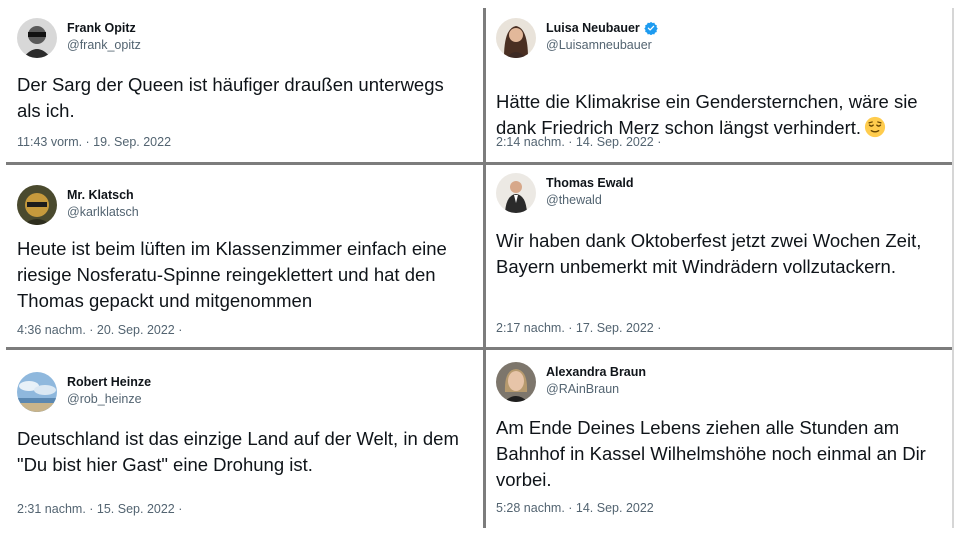 The width and height of the screenshot is (960, 540). Describe the element at coordinates (651, 28) in the screenshot. I see `verified-badge-icon` at that location.